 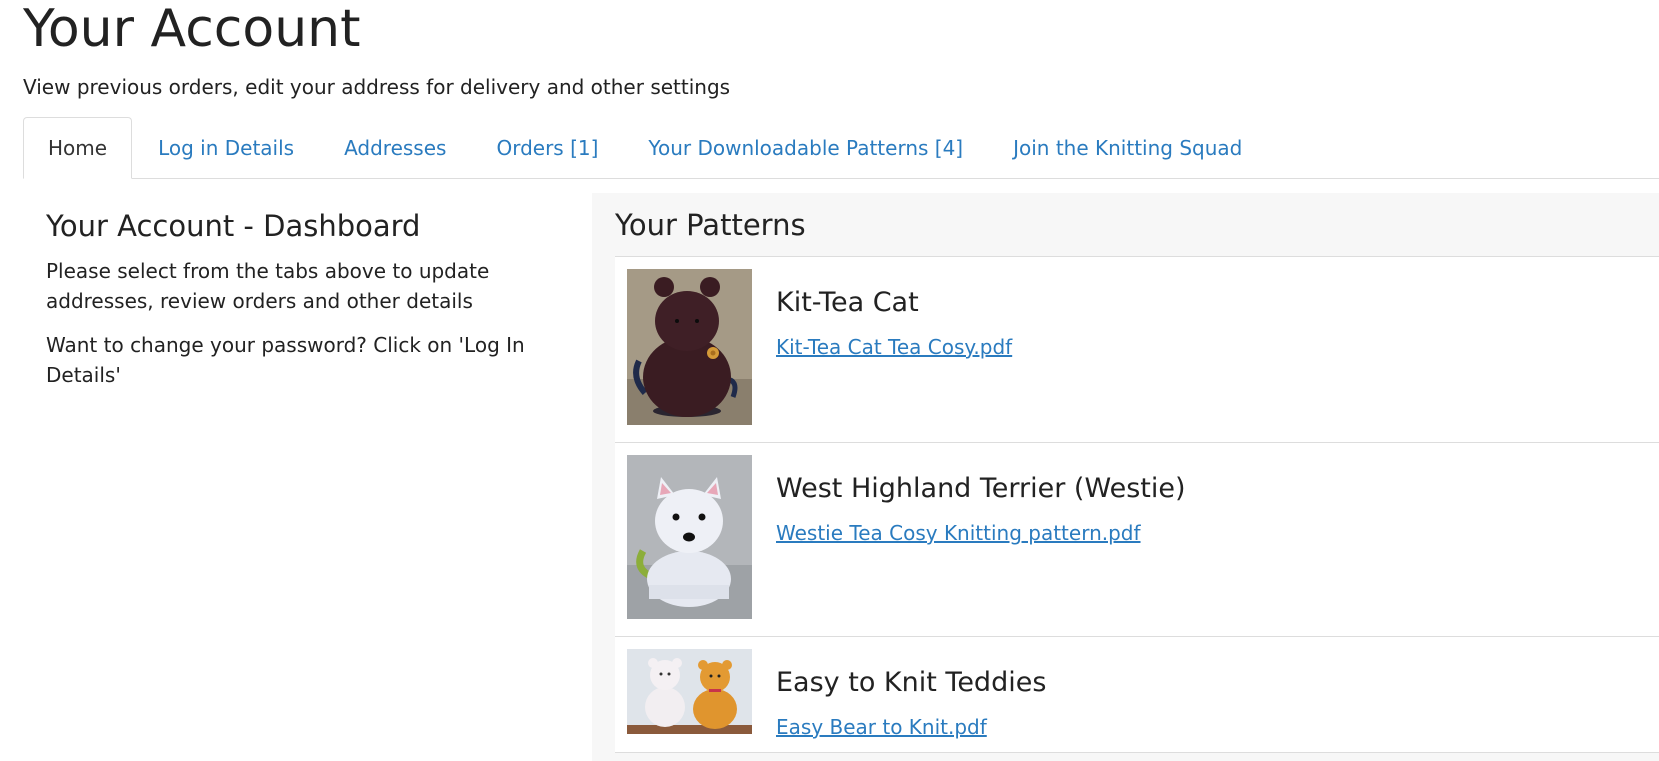 What do you see at coordinates (78, 148) in the screenshot?
I see `tab-home: Home` at bounding box center [78, 148].